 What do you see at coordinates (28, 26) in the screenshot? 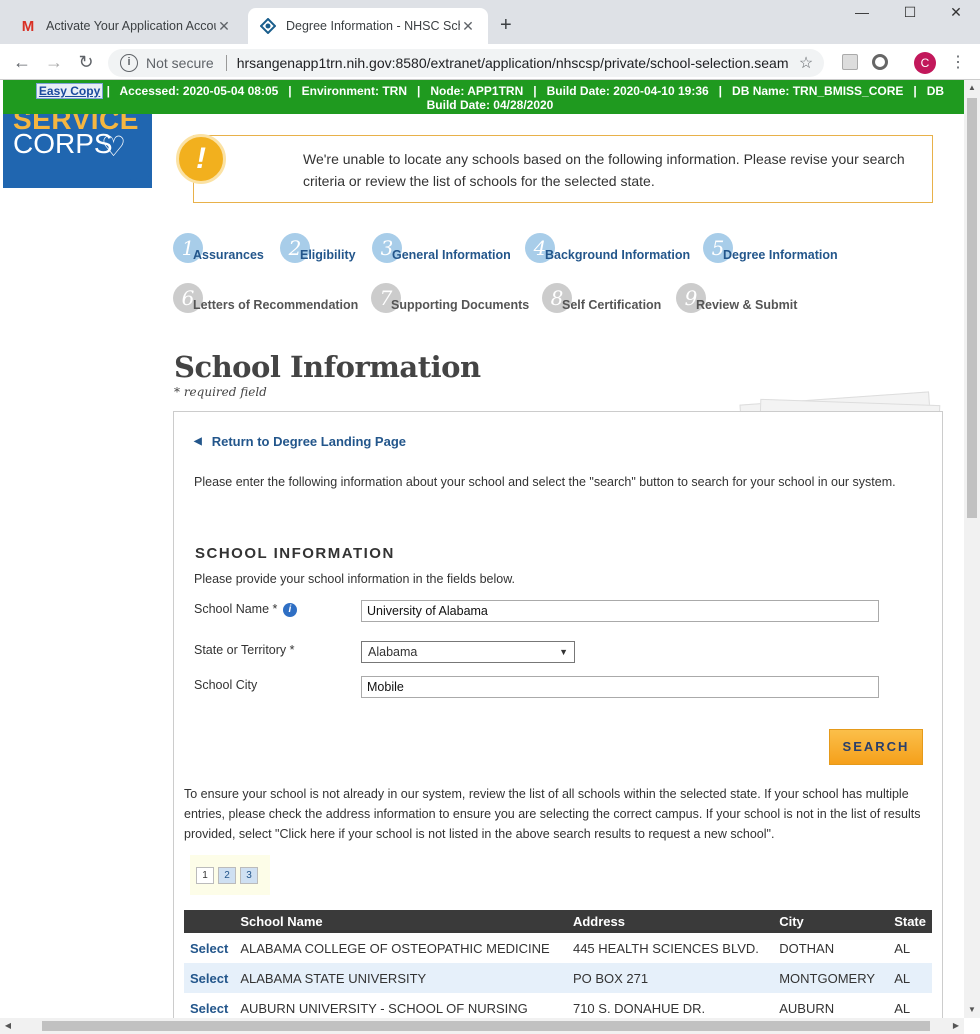
I see `gmail-icon: M` at bounding box center [28, 26].